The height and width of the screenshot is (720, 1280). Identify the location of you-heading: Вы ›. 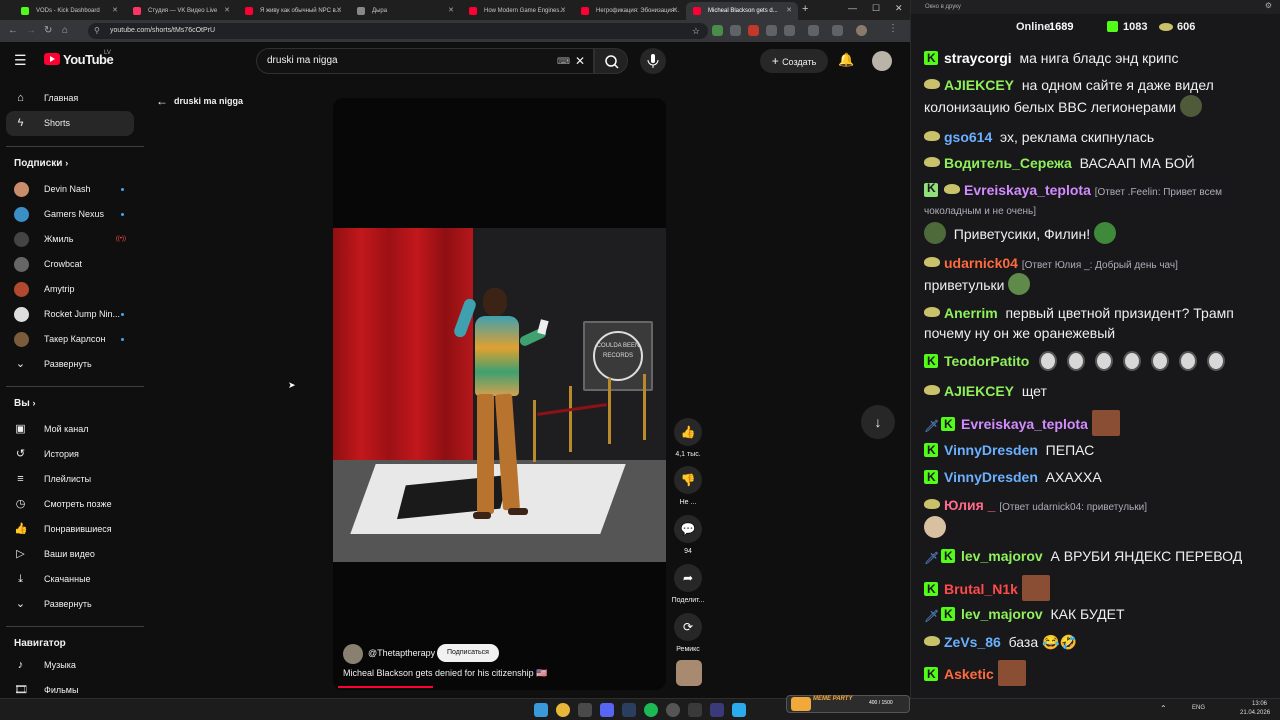
(25, 403).